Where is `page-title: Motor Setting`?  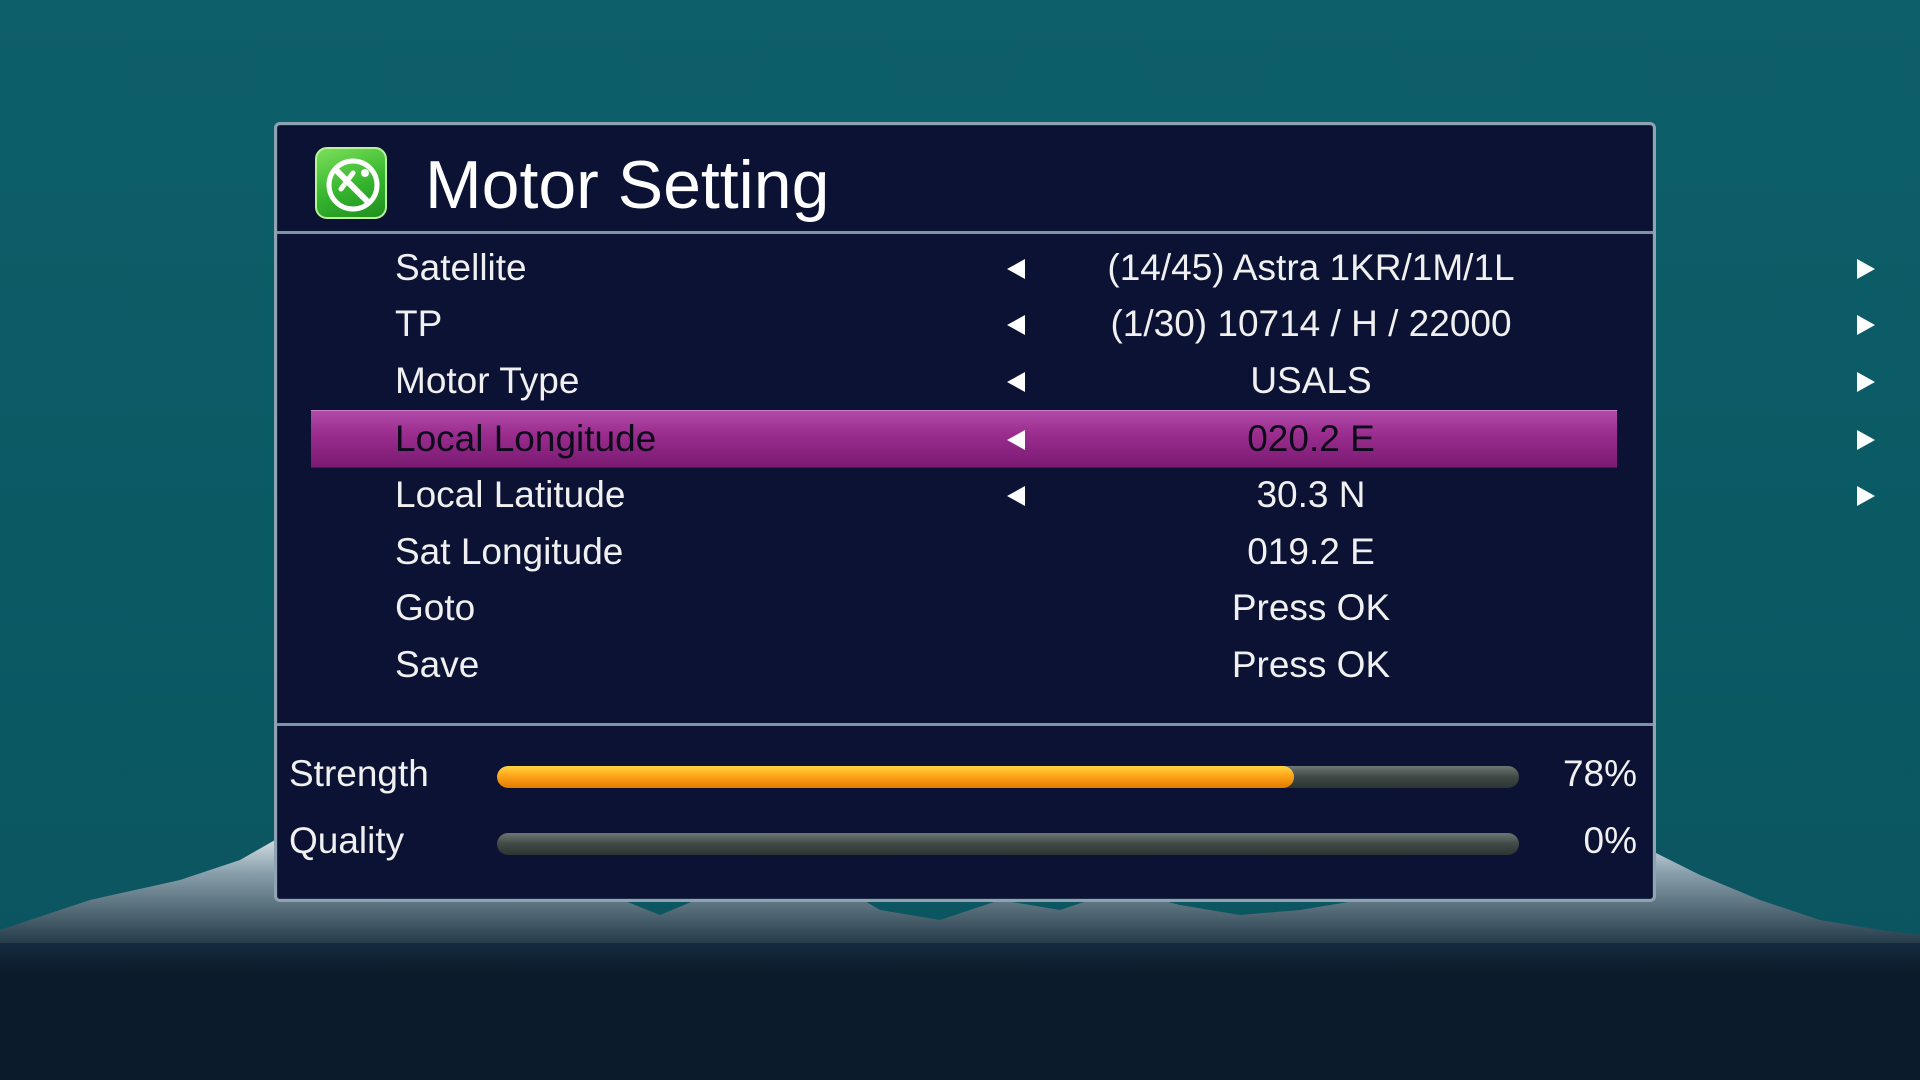
page-title: Motor Setting is located at coordinates (627, 185).